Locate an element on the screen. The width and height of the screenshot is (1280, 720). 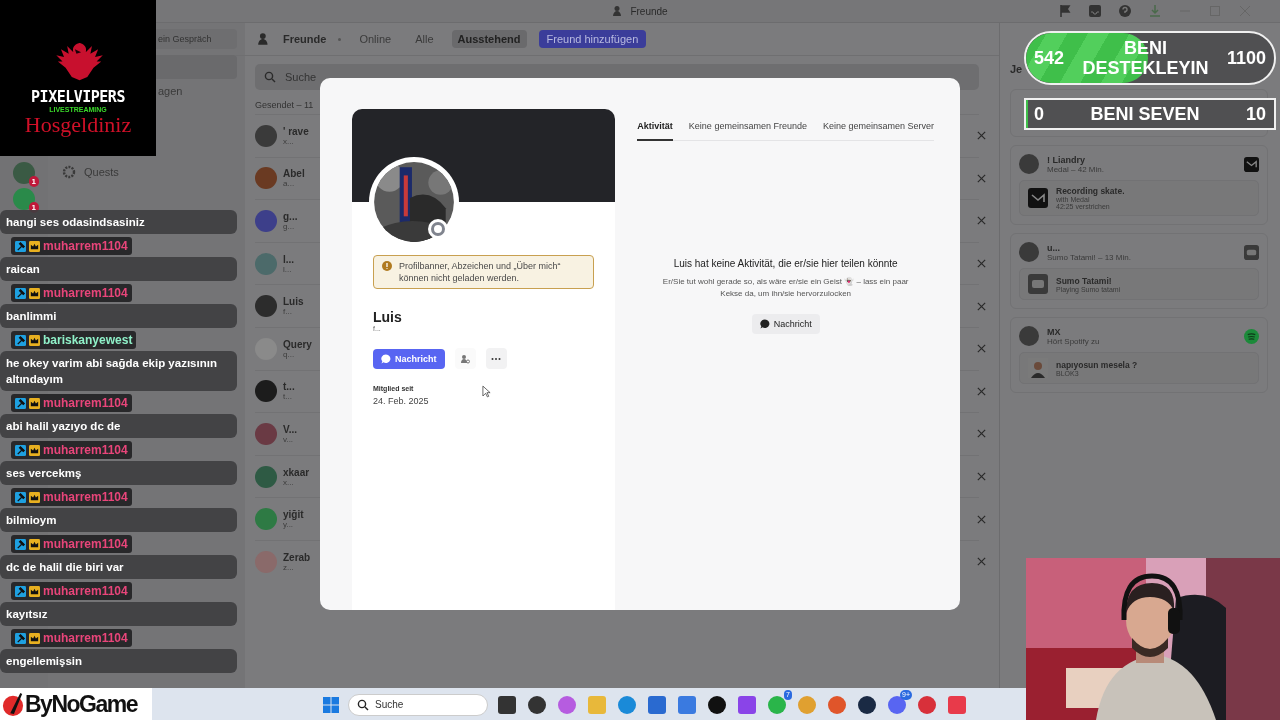
user-name: ! Liandry is located at coordinates (1066, 159).